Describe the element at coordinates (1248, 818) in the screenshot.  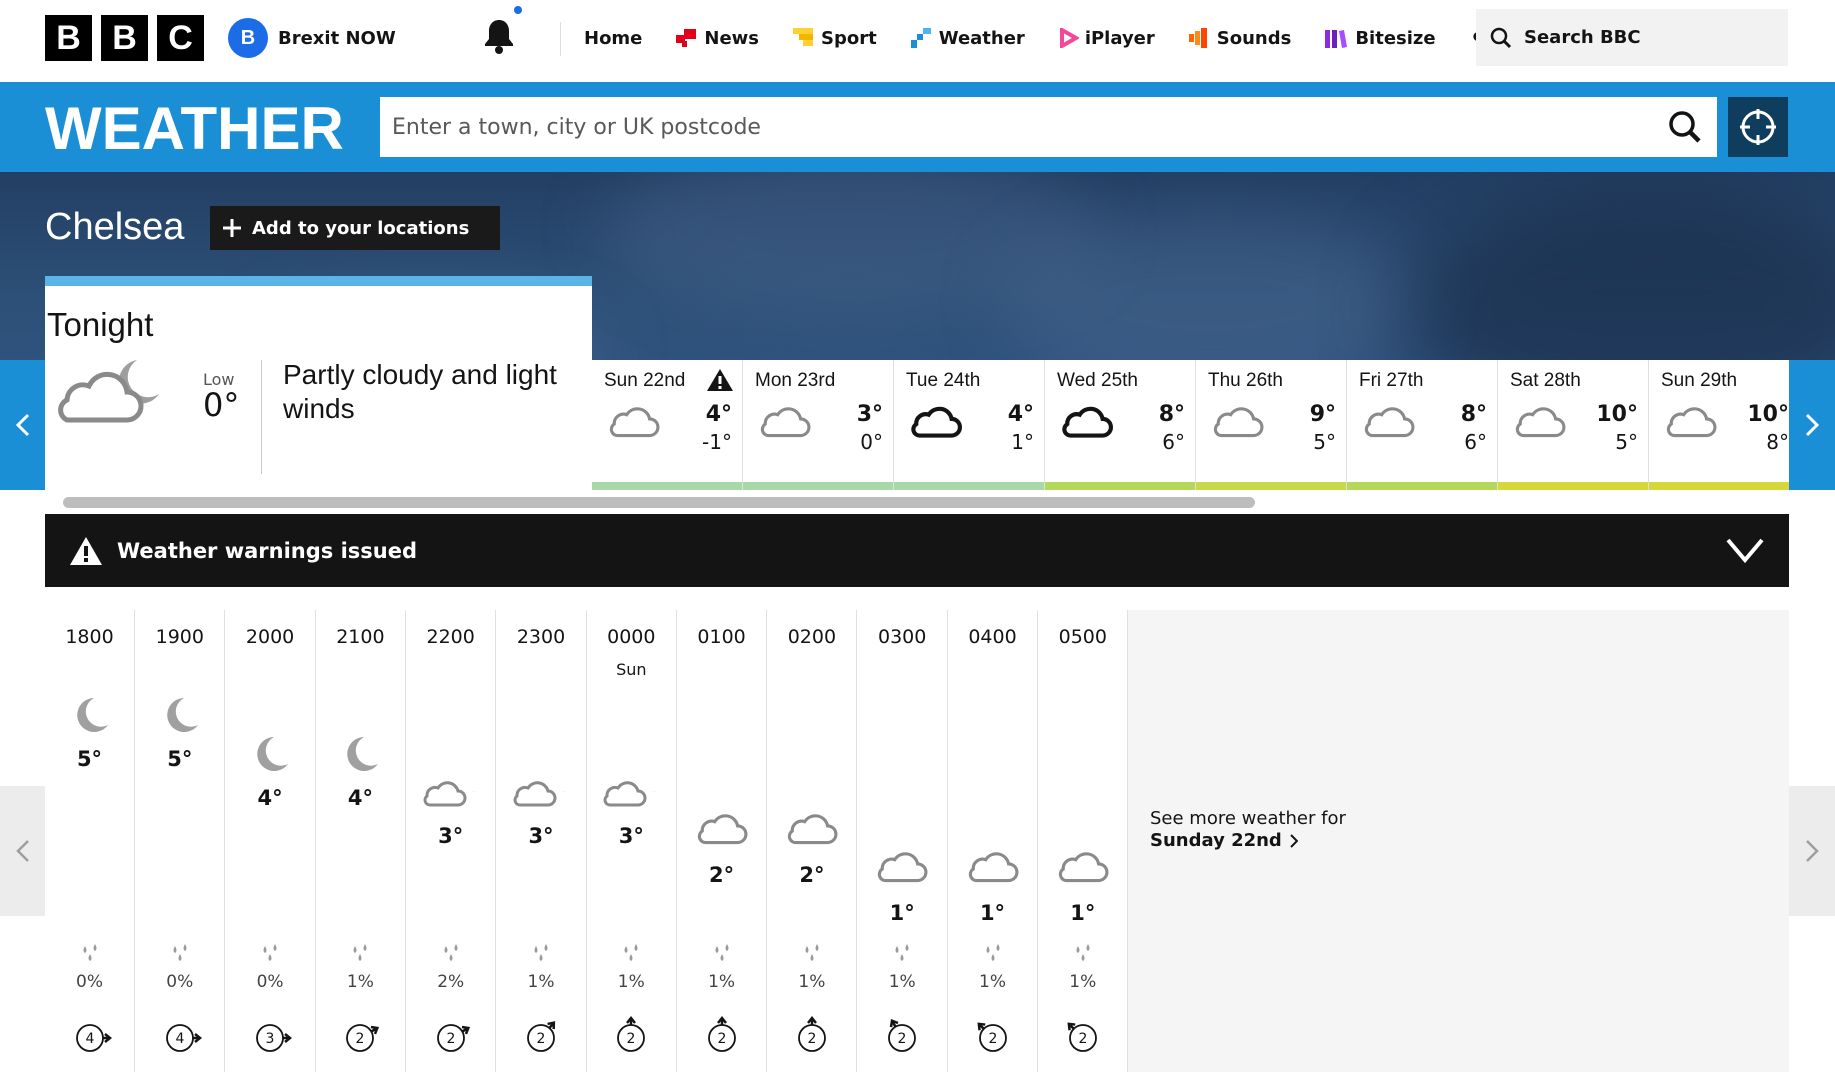
I see `see-more-line1: See more weather for` at that location.